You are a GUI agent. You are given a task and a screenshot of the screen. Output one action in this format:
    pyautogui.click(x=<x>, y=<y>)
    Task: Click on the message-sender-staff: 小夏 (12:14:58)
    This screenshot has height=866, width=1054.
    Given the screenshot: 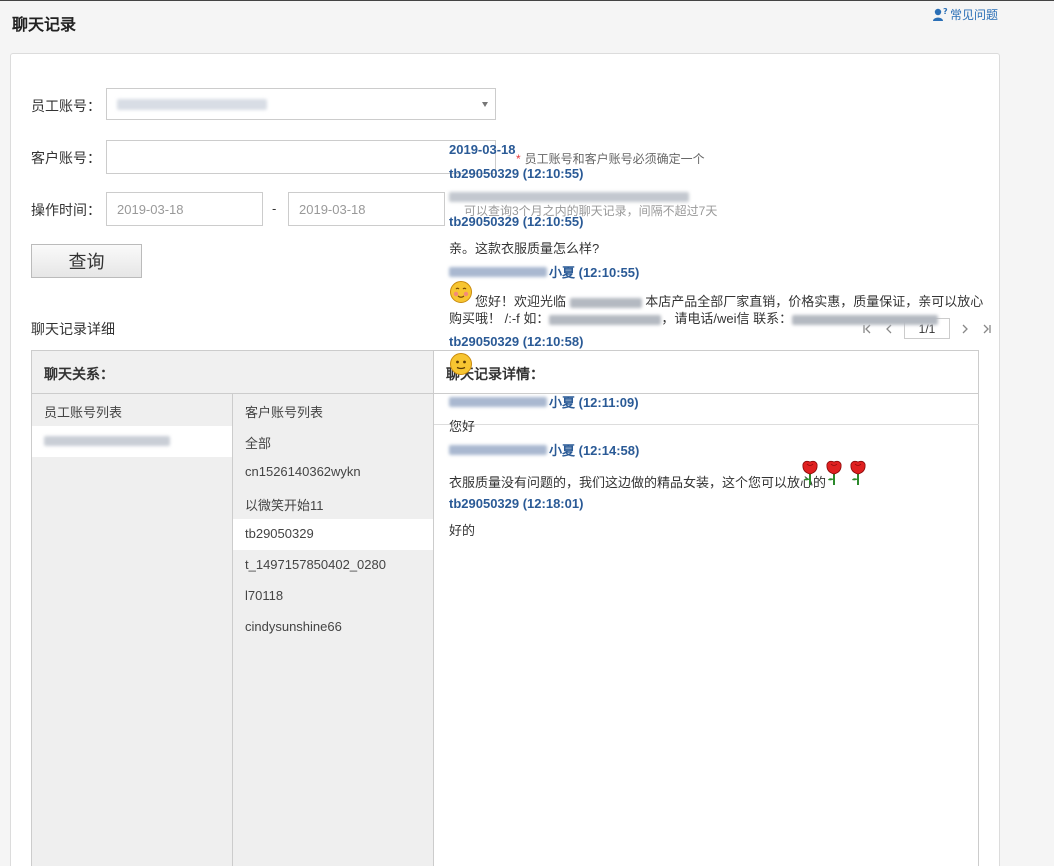 What is the action you would take?
    pyautogui.click(x=544, y=449)
    